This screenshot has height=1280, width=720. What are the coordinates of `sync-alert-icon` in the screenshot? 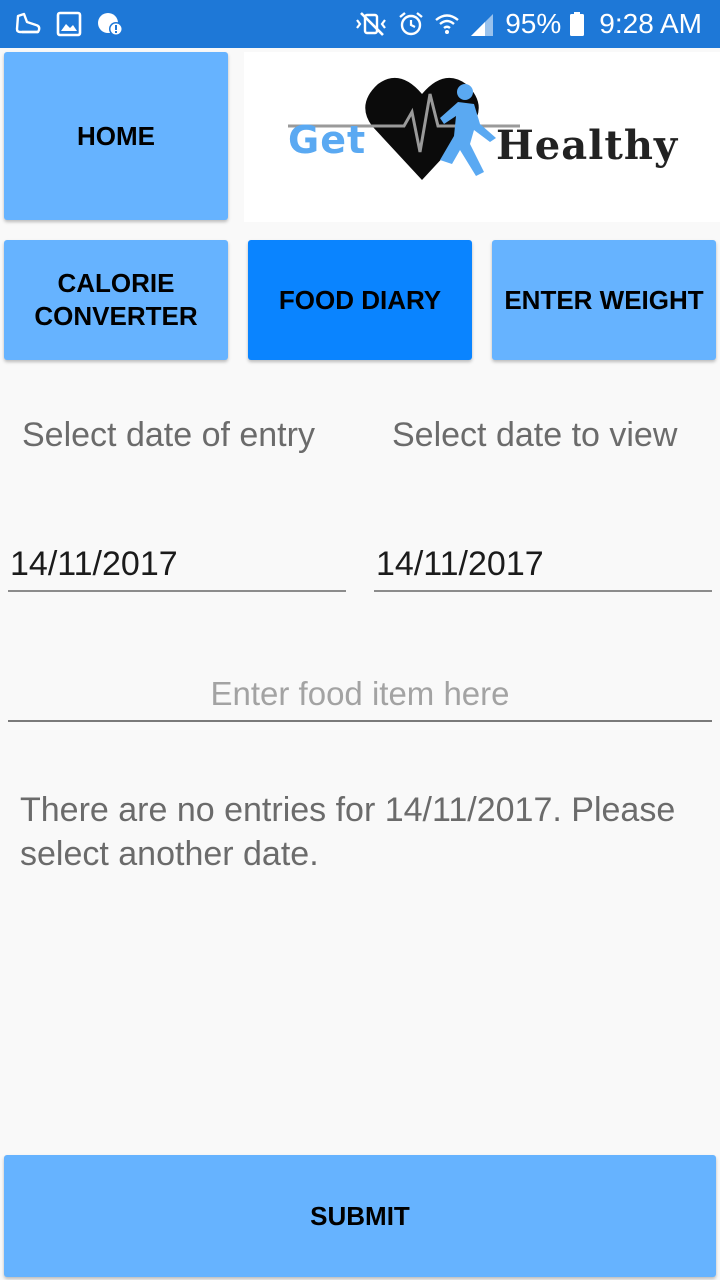 It's located at (110, 24).